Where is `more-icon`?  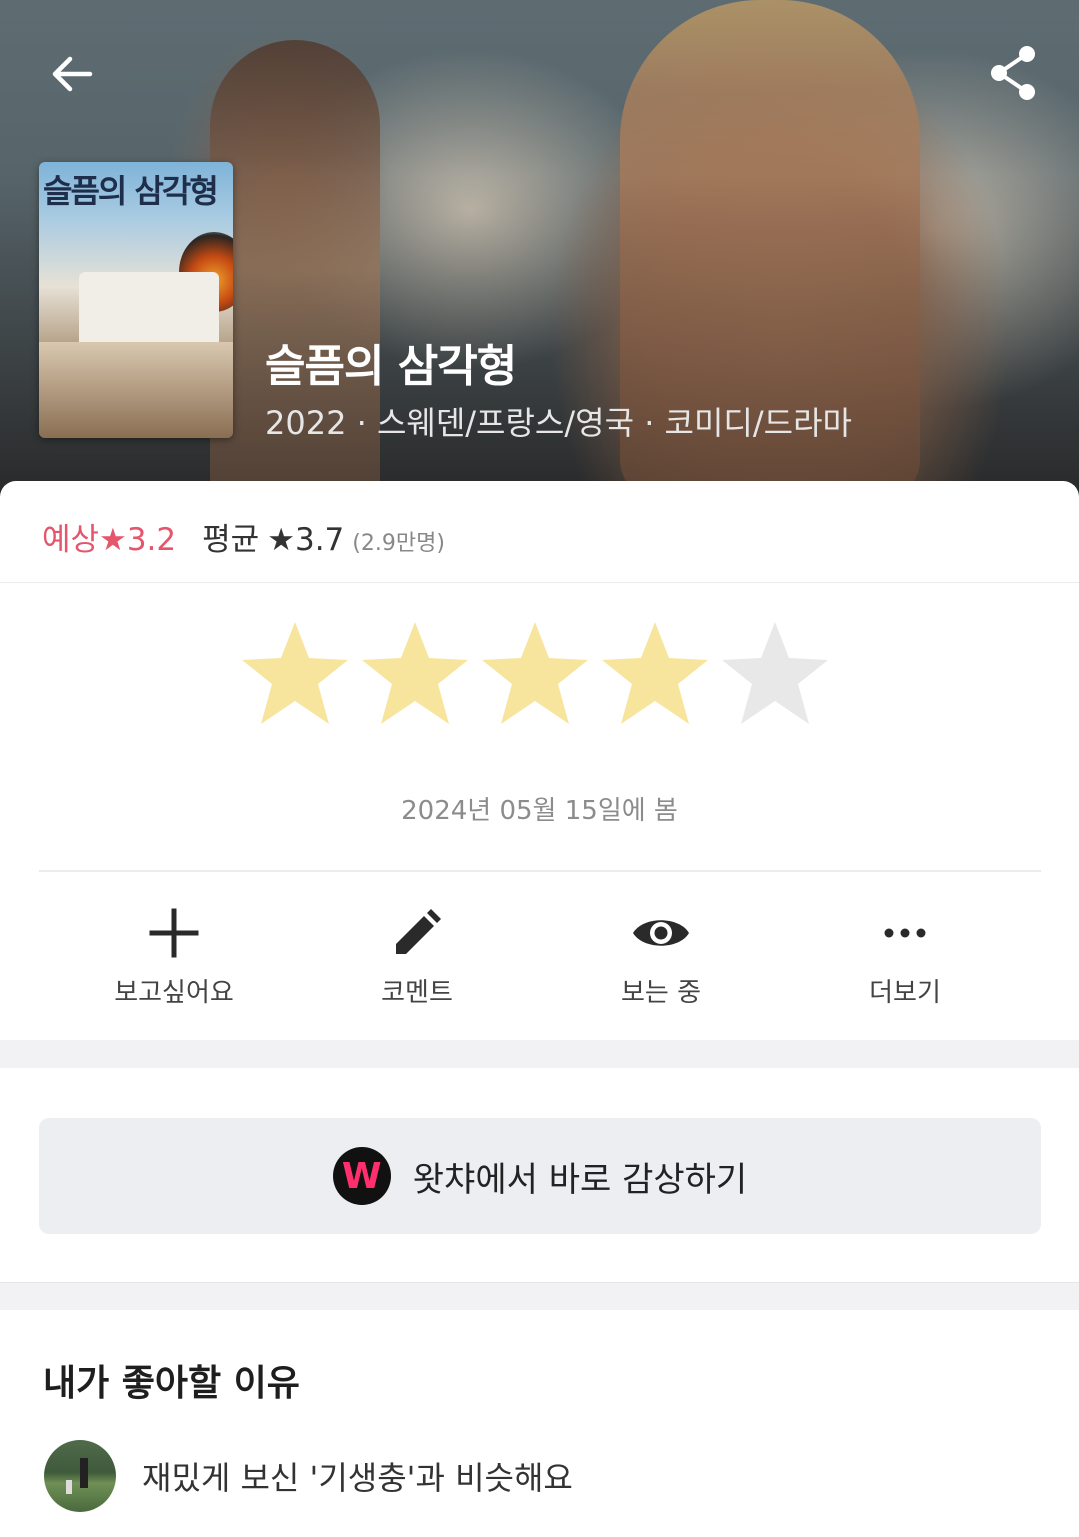 more-icon is located at coordinates (905, 933).